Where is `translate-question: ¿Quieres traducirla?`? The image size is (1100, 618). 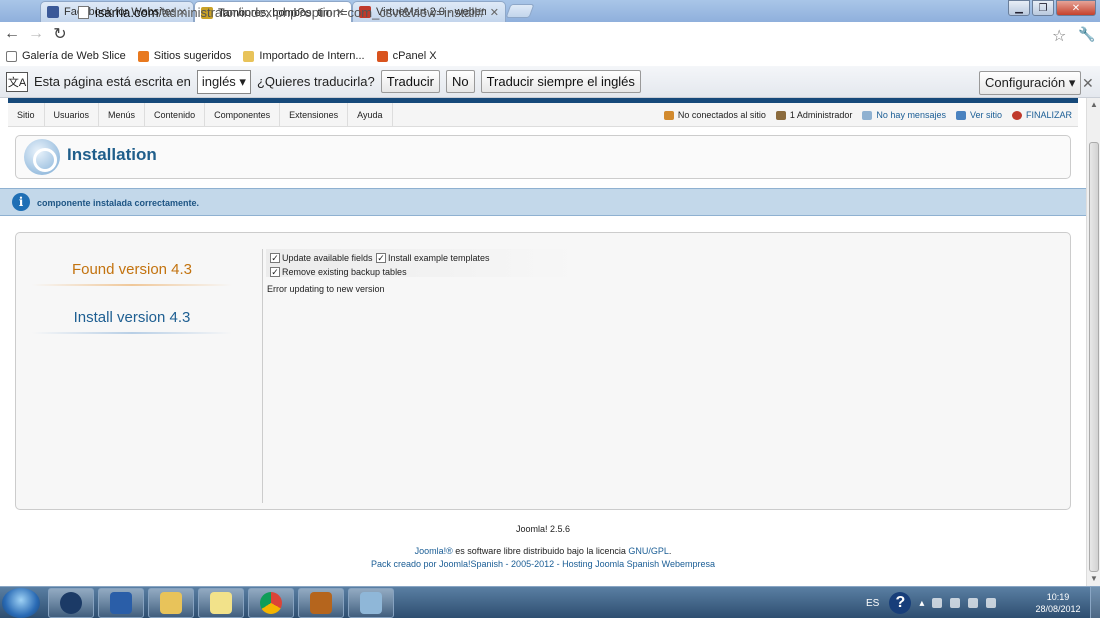
translate-question: ¿Quieres traducirla? is located at coordinates (315, 81).